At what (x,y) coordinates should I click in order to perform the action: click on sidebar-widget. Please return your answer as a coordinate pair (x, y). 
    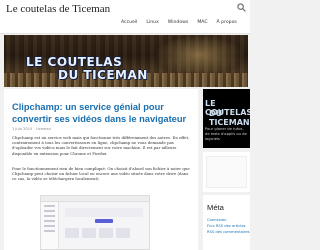
    Looking at the image, I should click on (226, 172).